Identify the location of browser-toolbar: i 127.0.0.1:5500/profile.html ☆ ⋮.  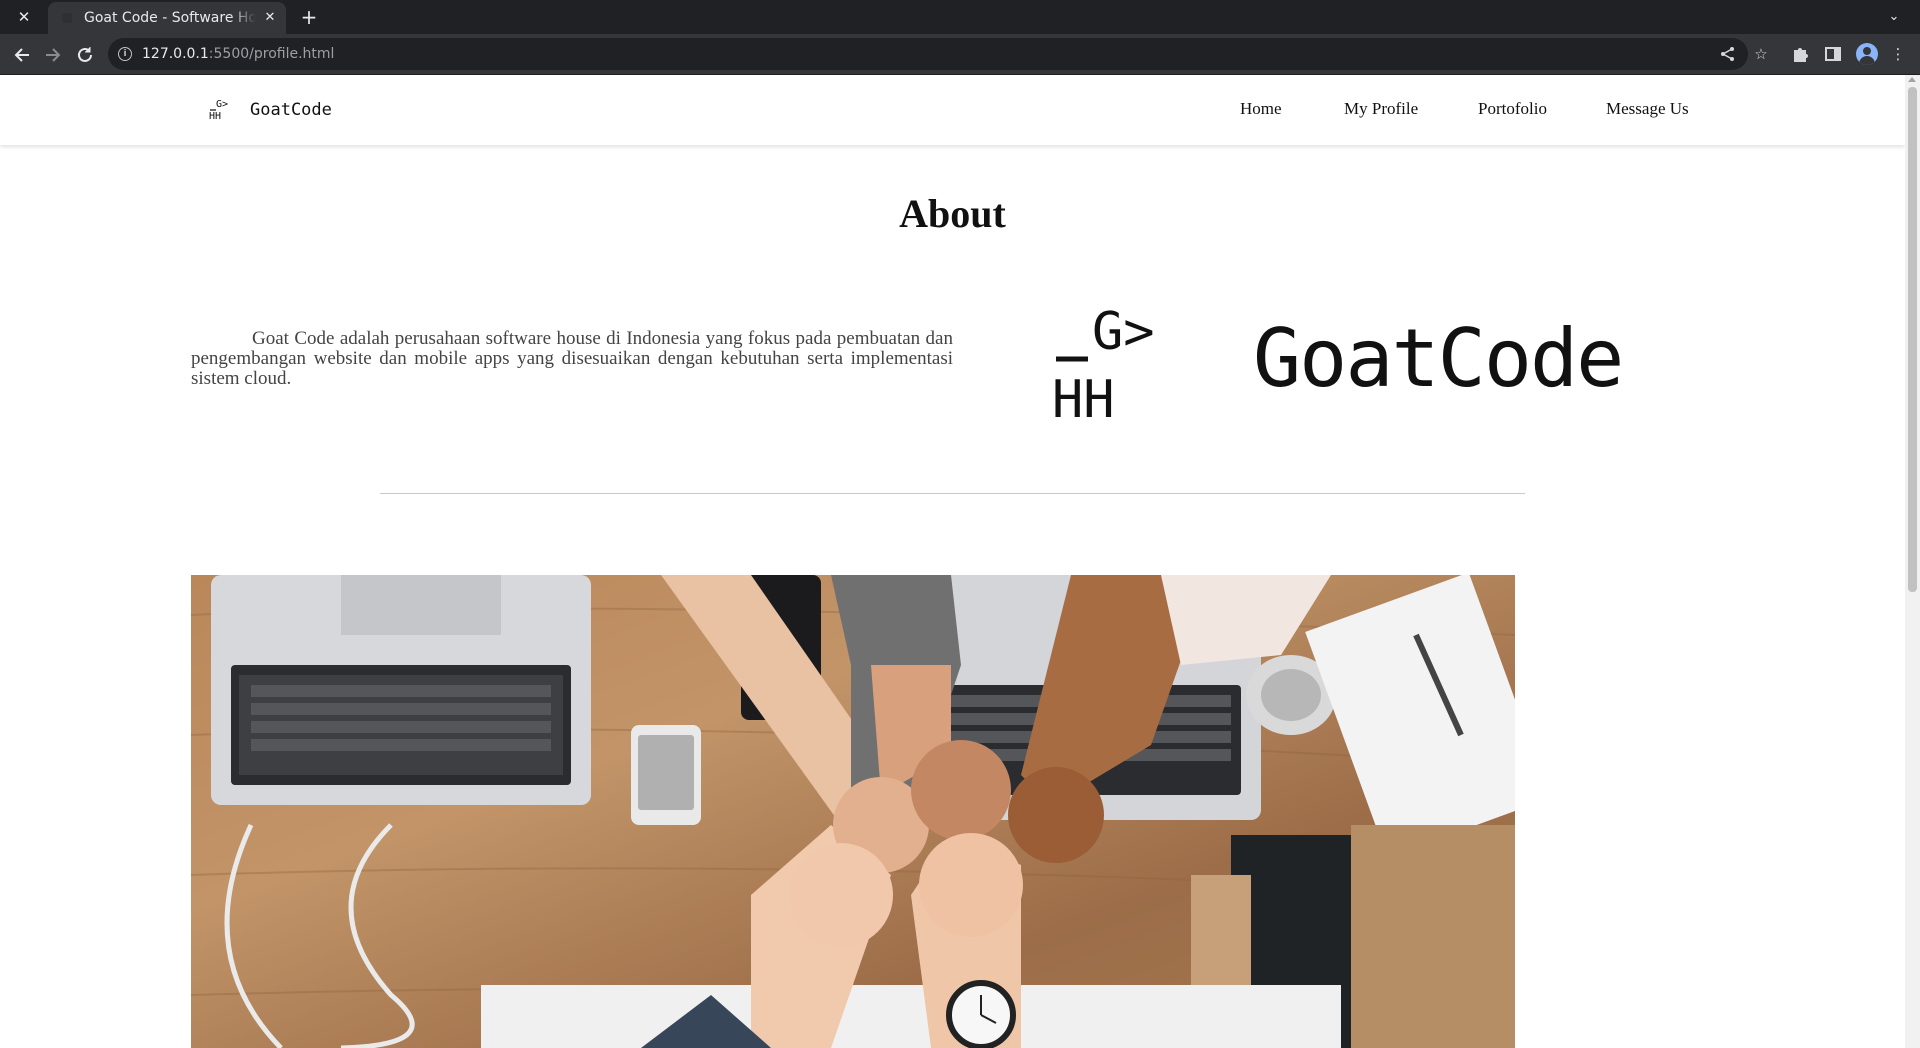
(960, 54).